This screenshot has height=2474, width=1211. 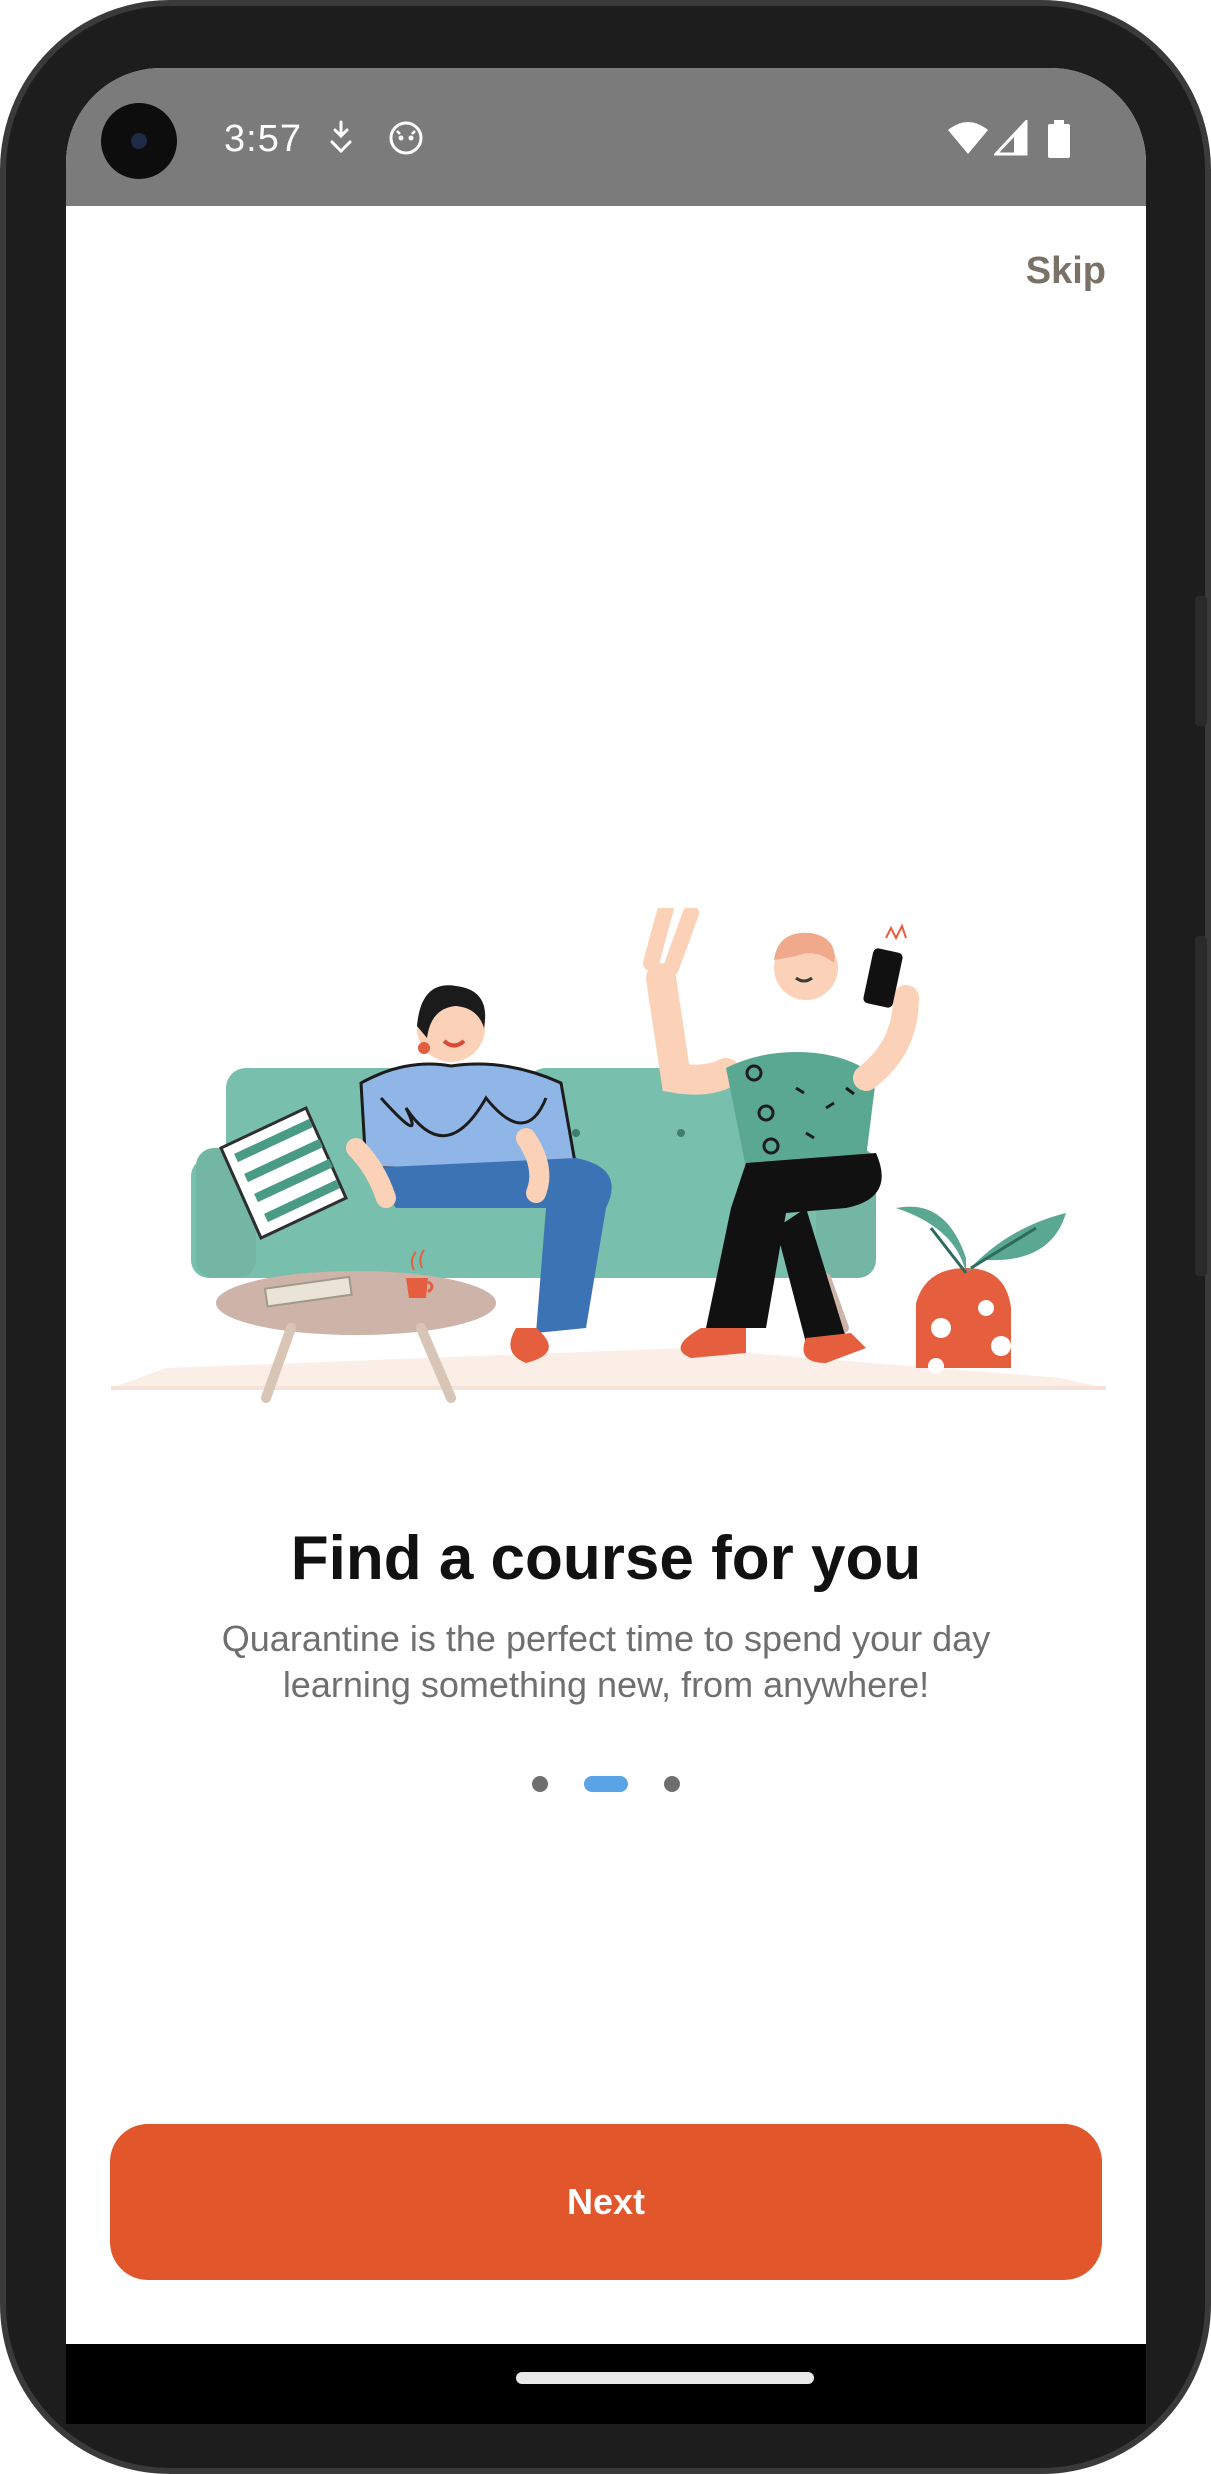 I want to click on power-button, so click(x=1201, y=661).